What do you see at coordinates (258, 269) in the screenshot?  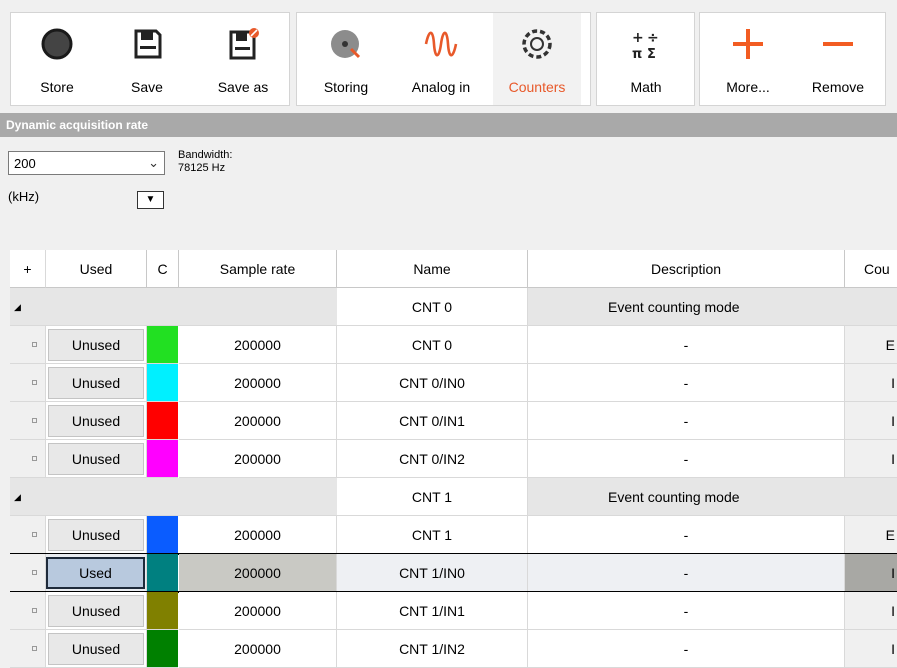 I see `column-header-sample-rate: Sample rate` at bounding box center [258, 269].